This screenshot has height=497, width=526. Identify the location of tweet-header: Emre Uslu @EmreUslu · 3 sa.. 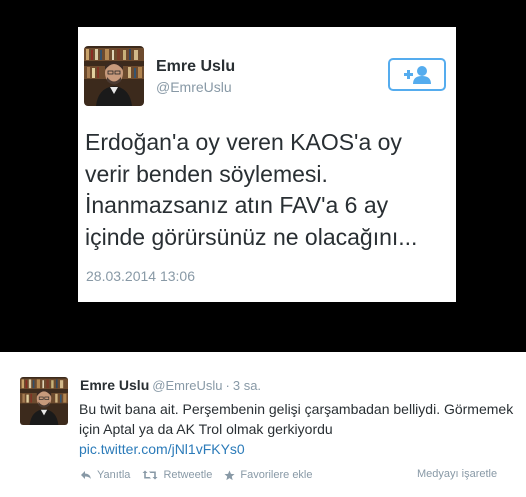
(170, 386).